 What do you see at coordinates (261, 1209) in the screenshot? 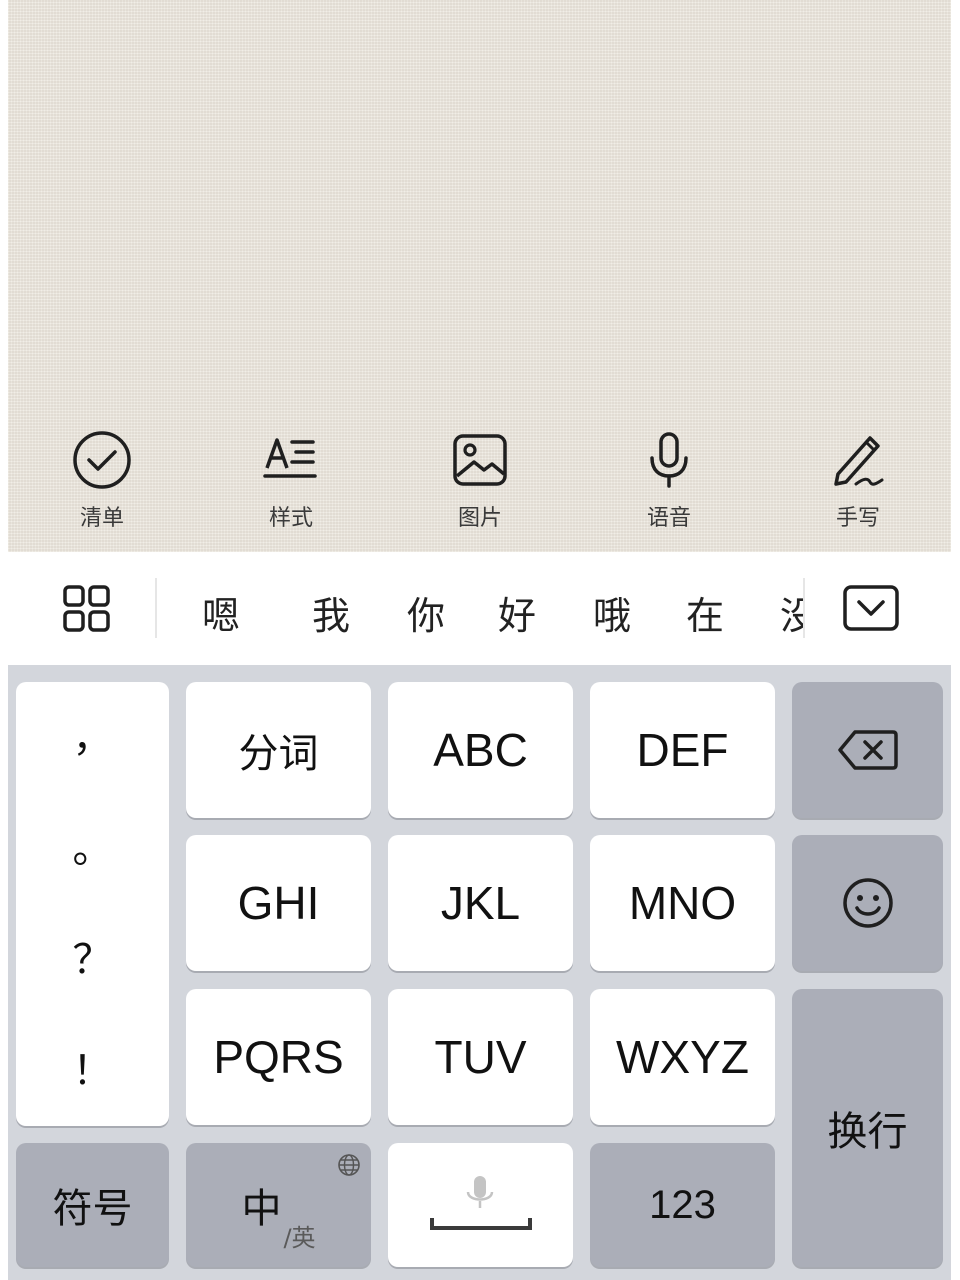
I see `lang-main-label: 中` at bounding box center [261, 1209].